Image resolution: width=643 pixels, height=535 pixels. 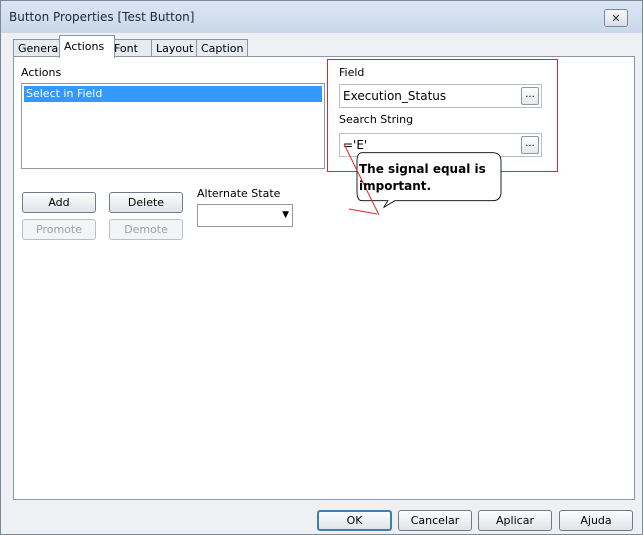 I want to click on add-button: Add, so click(x=59, y=202).